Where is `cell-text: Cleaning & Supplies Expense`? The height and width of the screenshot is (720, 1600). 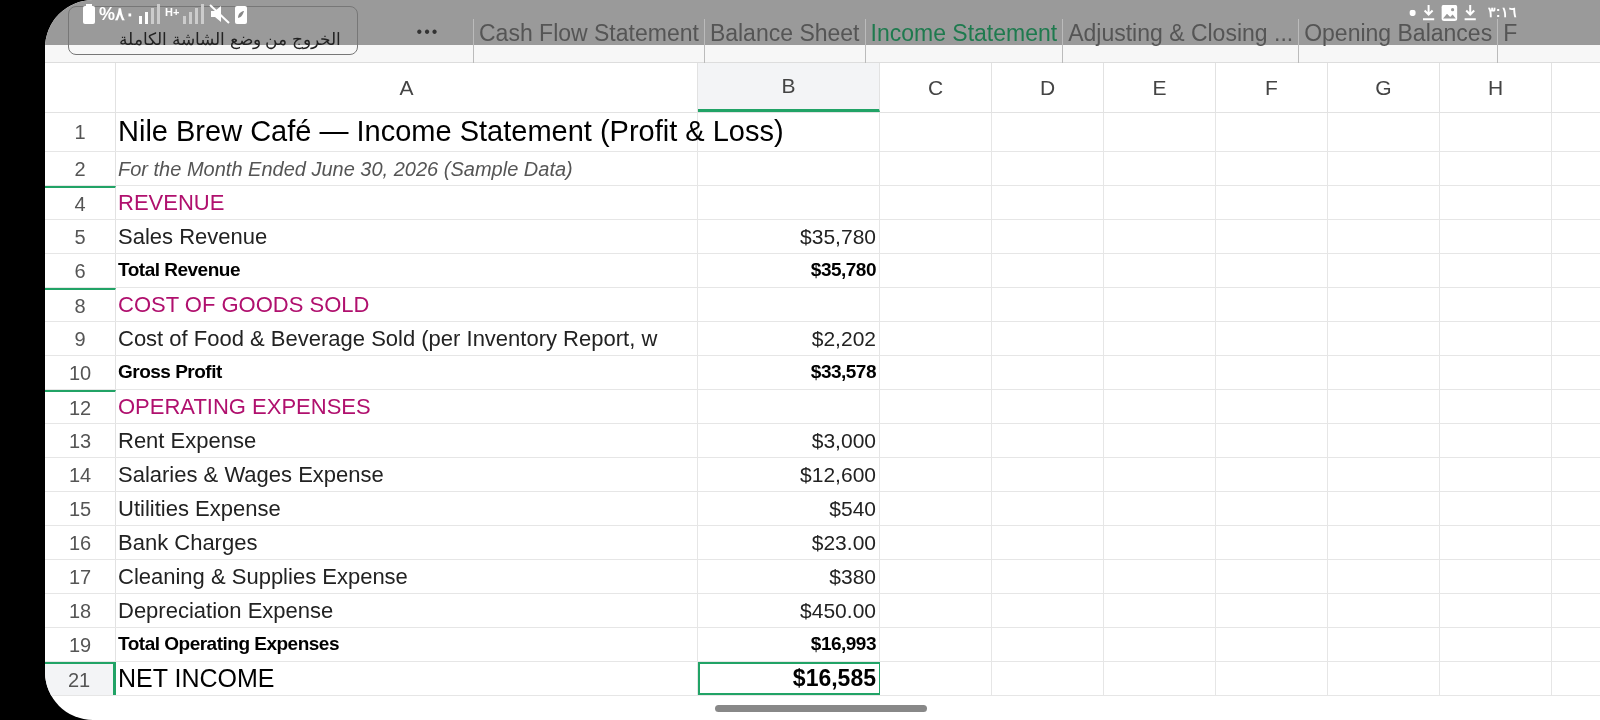
cell-text: Cleaning & Supplies Expense is located at coordinates (262, 577).